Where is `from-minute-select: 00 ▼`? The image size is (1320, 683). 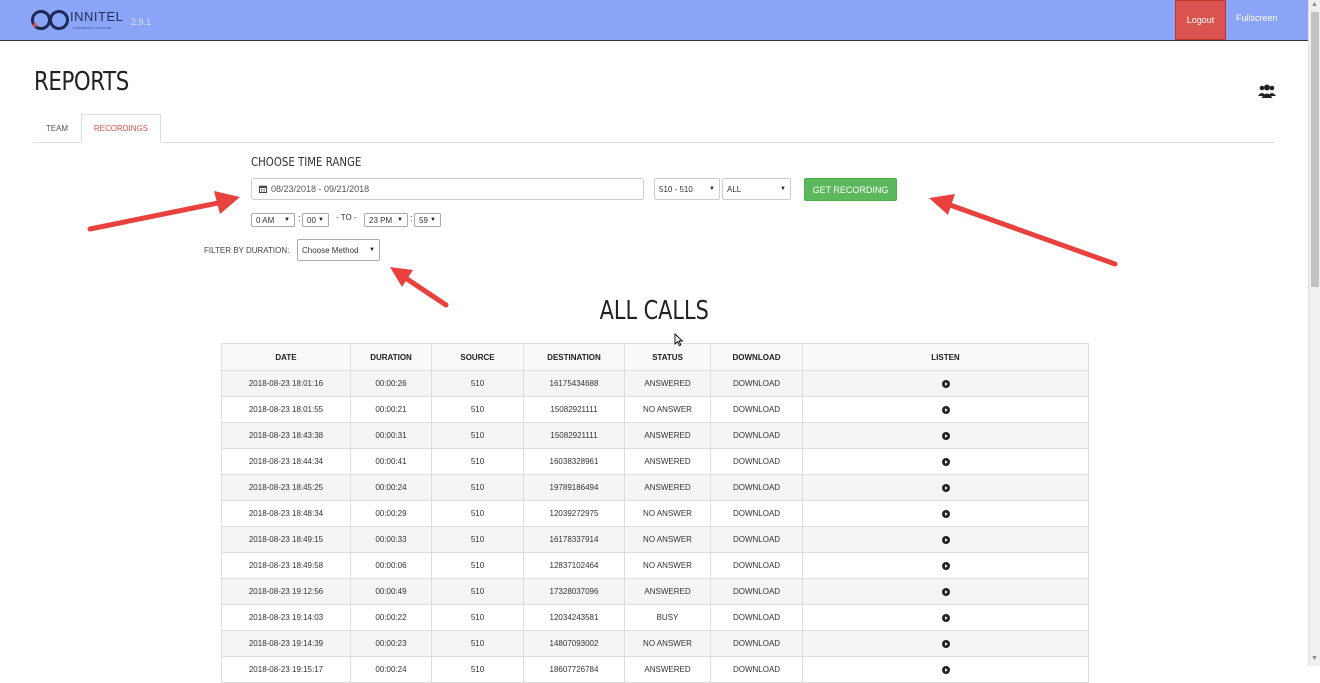 from-minute-select: 00 ▼ is located at coordinates (315, 220).